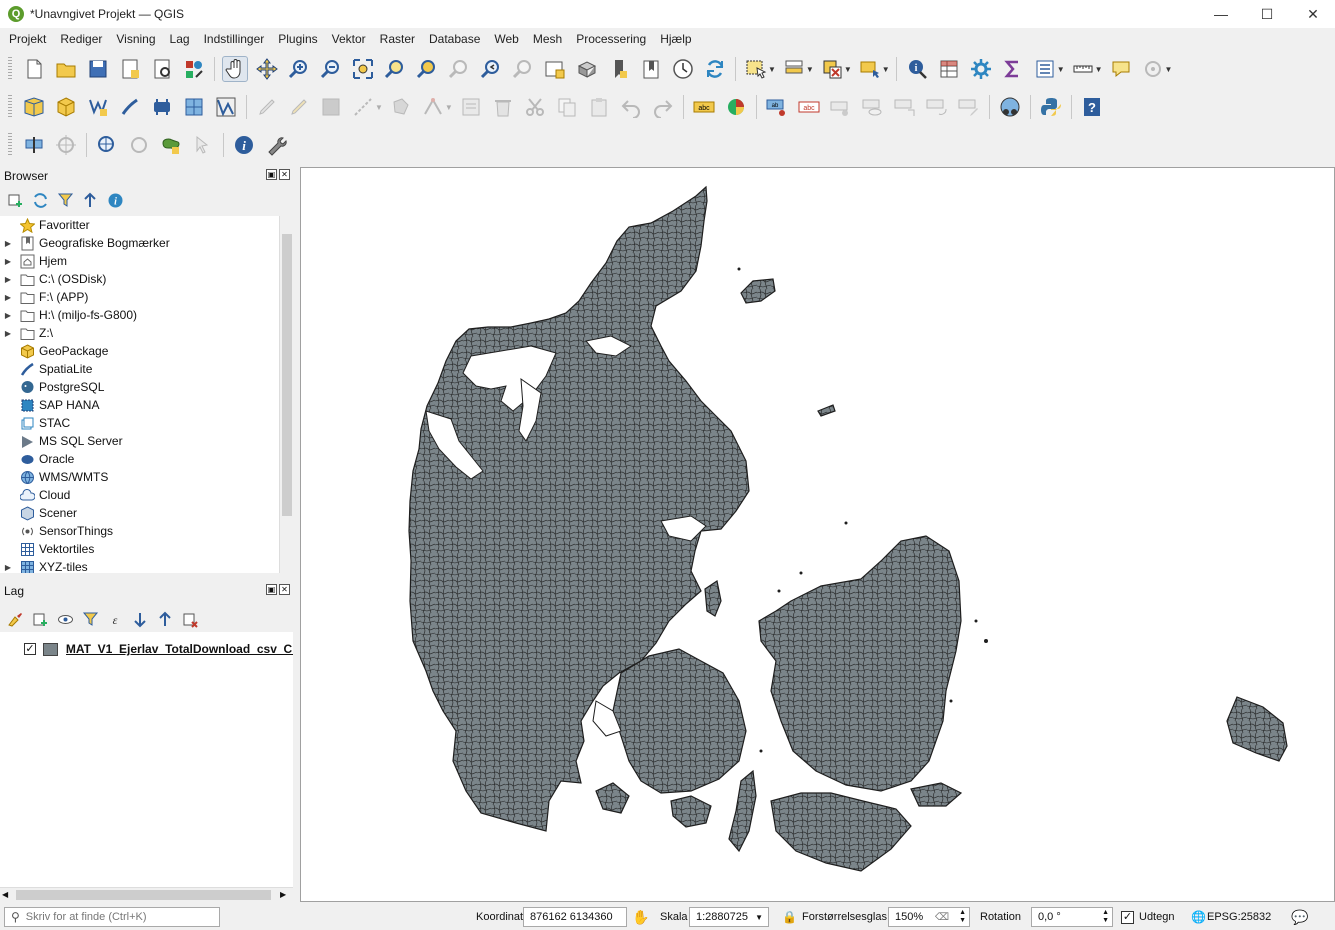 The width and height of the screenshot is (1335, 930). Describe the element at coordinates (115, 619) in the screenshot. I see `filter-by-expression-icon: ε` at that location.